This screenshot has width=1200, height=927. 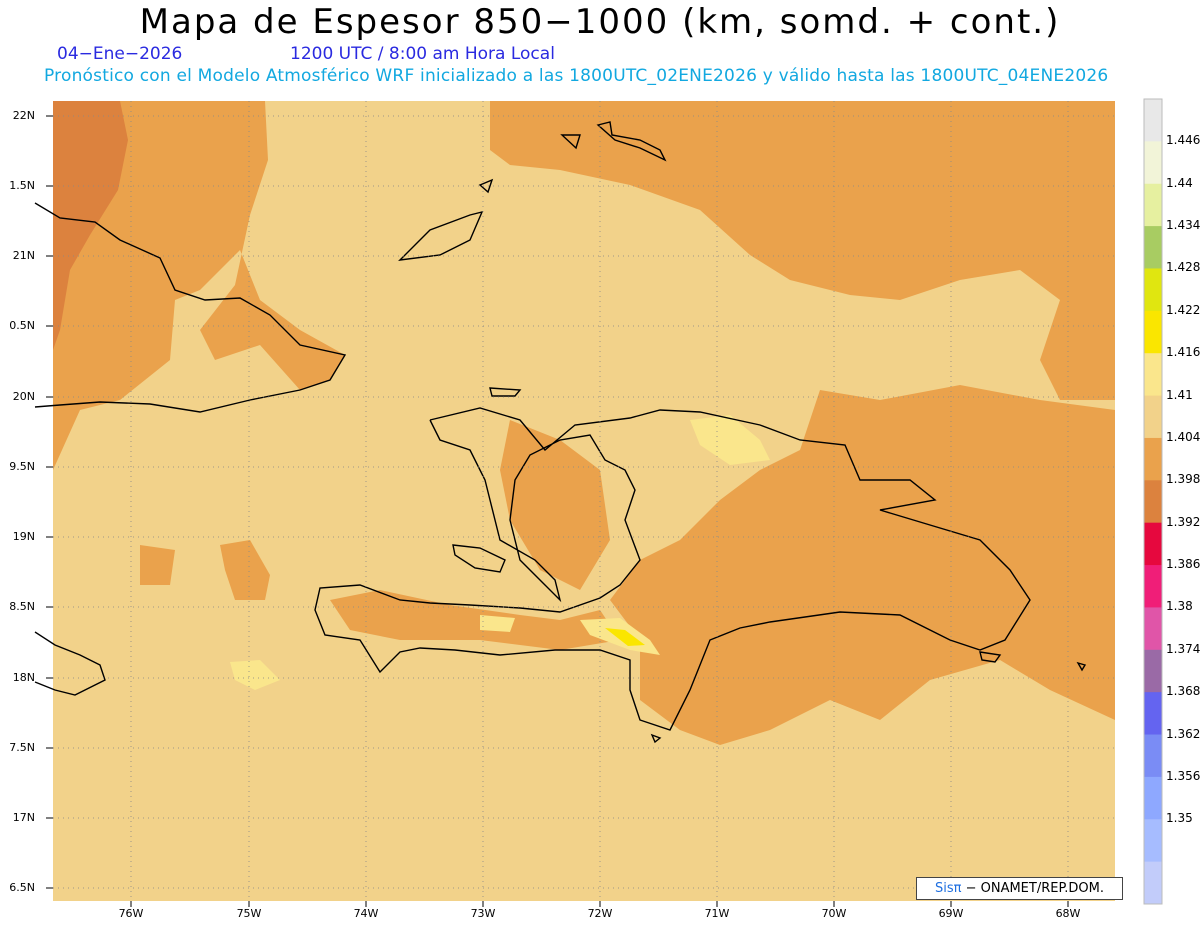 What do you see at coordinates (1032, 888) in the screenshot?
I see `credit-text: − ONAMET/REP.DOM.` at bounding box center [1032, 888].